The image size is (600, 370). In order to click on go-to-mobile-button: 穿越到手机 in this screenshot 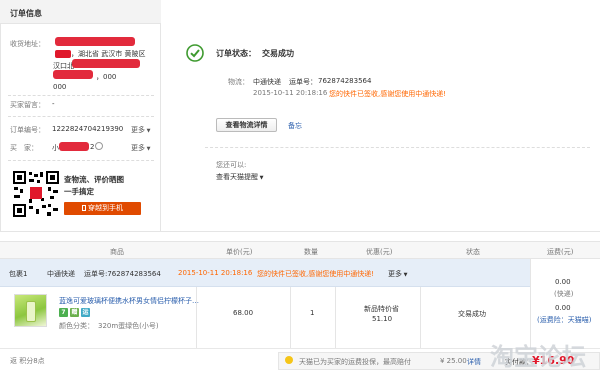, I will do `click(102, 208)`.